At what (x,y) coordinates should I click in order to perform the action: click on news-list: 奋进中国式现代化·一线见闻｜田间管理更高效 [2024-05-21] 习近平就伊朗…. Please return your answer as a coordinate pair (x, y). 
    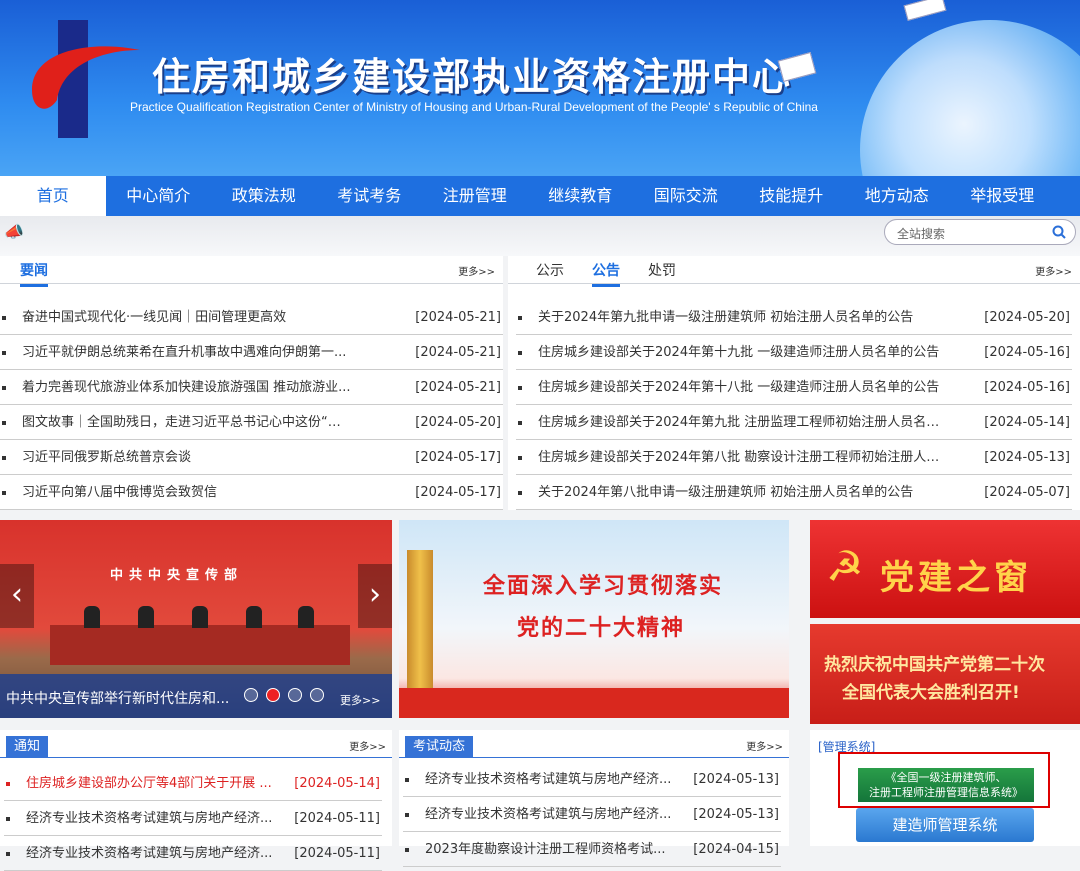
    Looking at the image, I should click on (251, 405).